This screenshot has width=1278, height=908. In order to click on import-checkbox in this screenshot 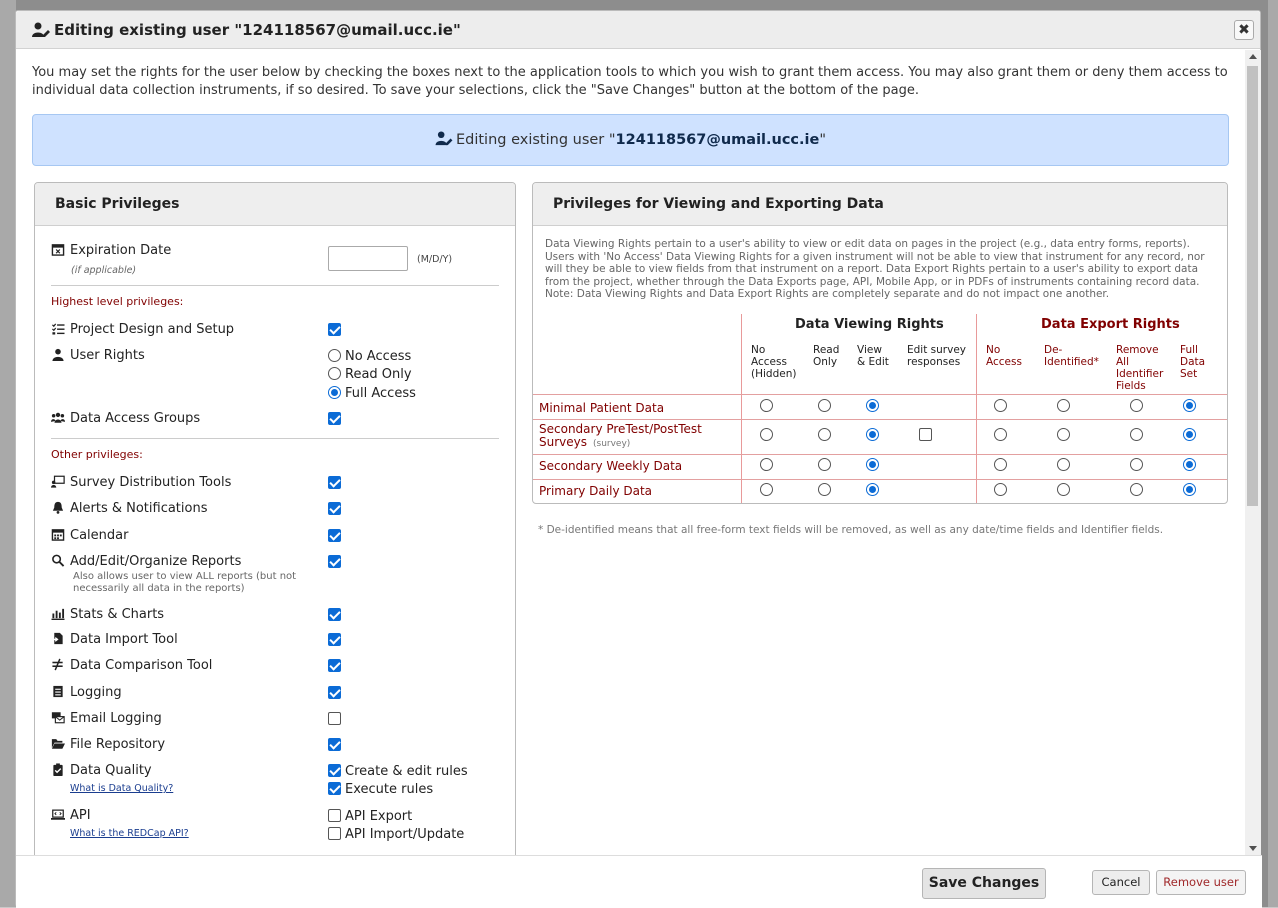, I will do `click(334, 639)`.